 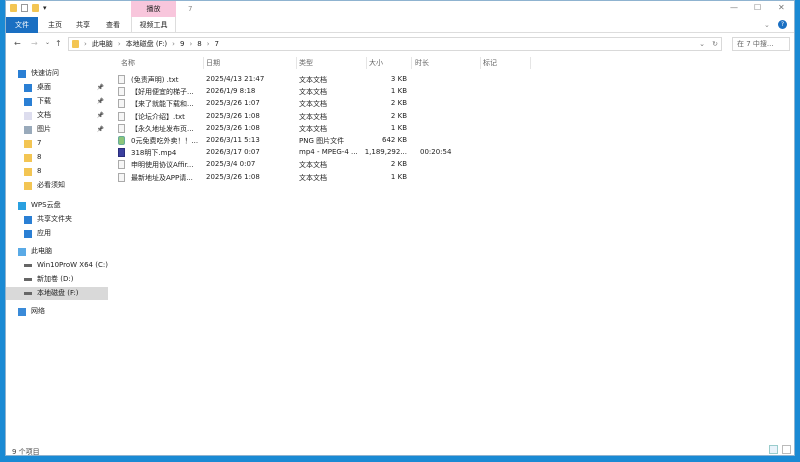 I want to click on minimize-button: —, so click(x=734, y=7).